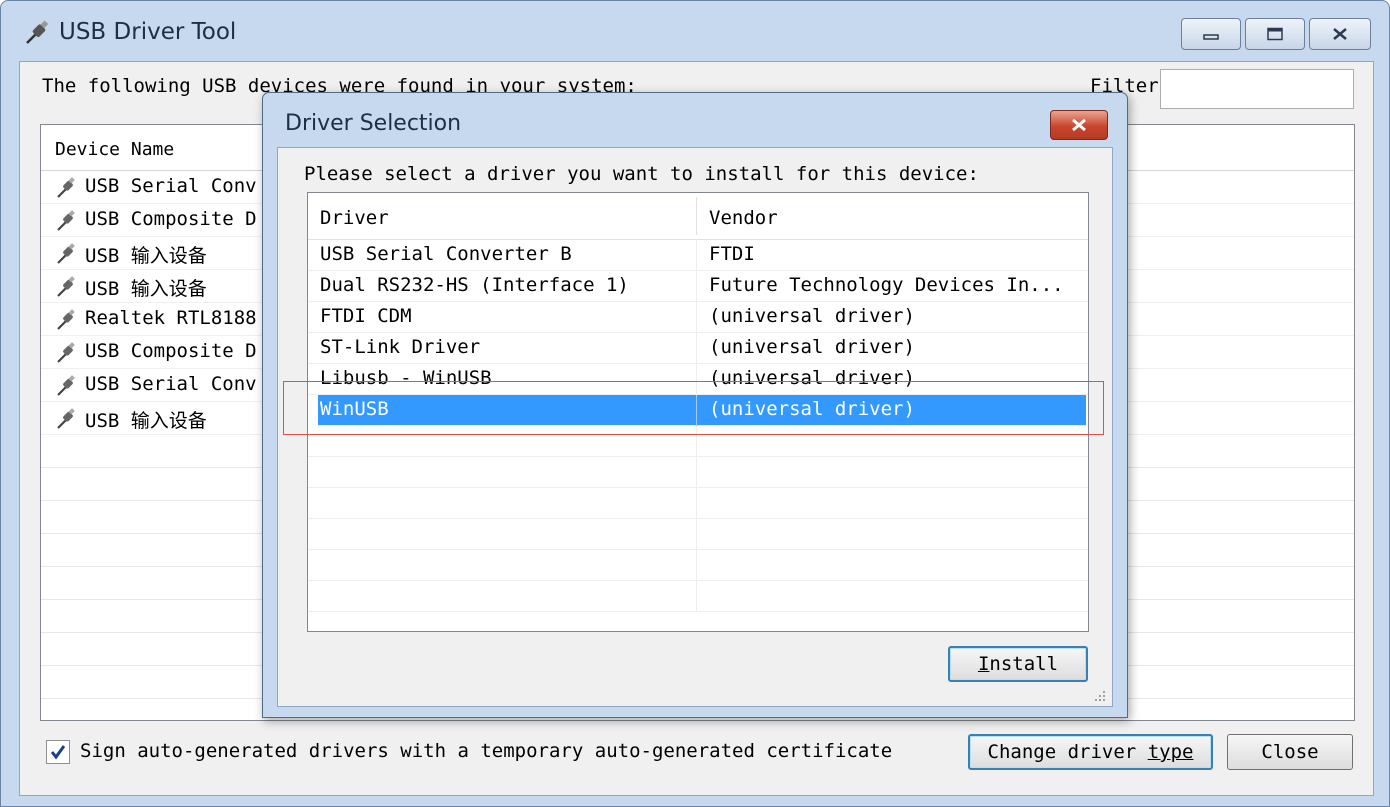 Image resolution: width=1390 pixels, height=807 pixels. I want to click on install-button-label: nstall, so click(1024, 664).